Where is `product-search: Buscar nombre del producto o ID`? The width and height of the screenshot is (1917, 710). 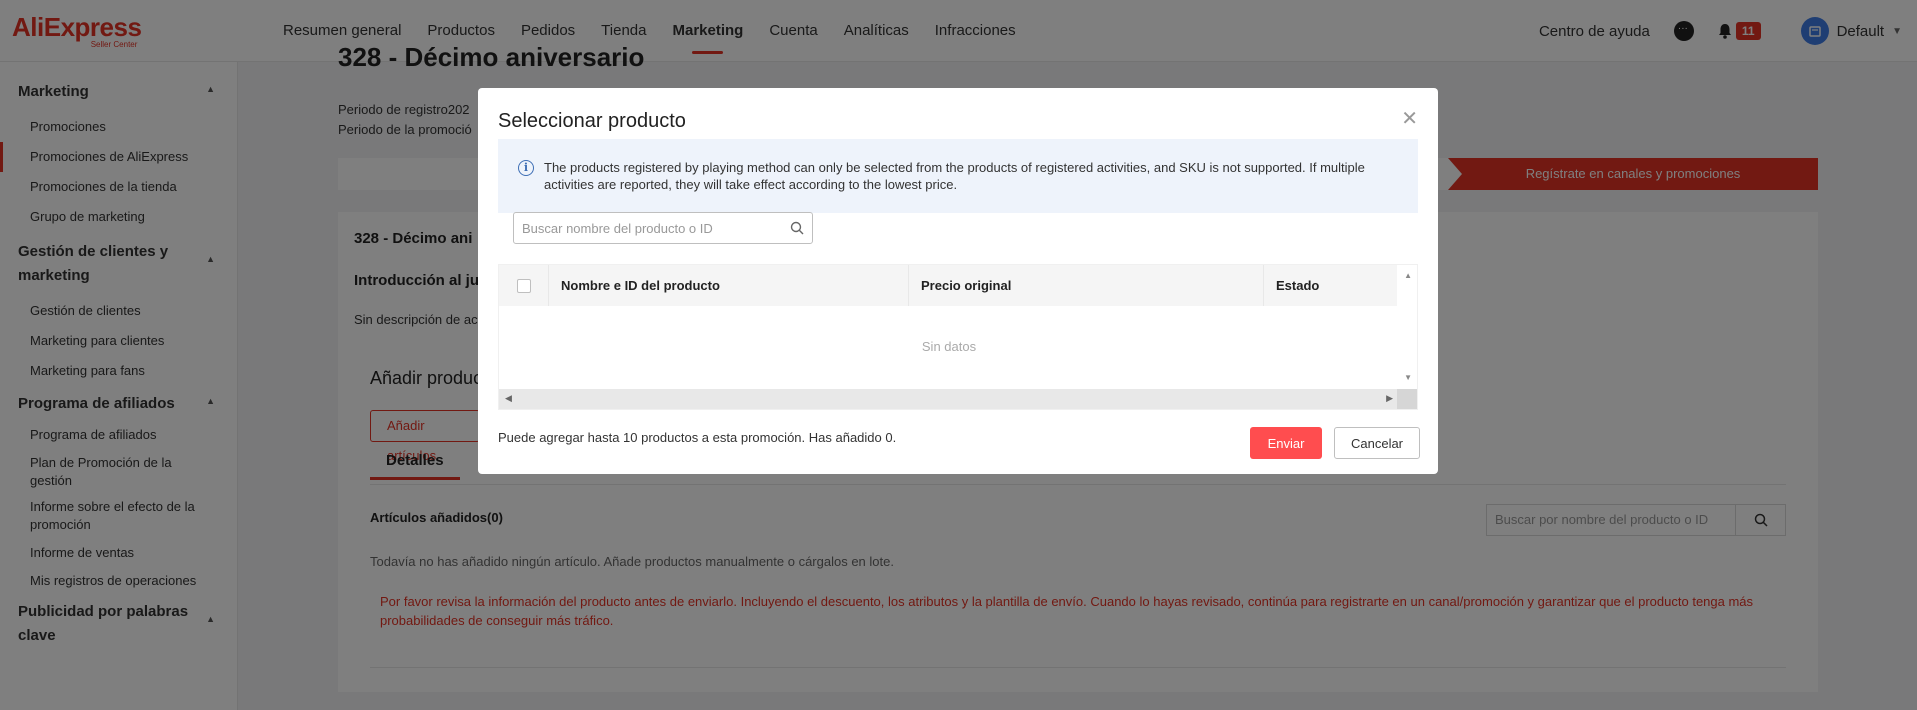 product-search: Buscar nombre del producto o ID is located at coordinates (663, 228).